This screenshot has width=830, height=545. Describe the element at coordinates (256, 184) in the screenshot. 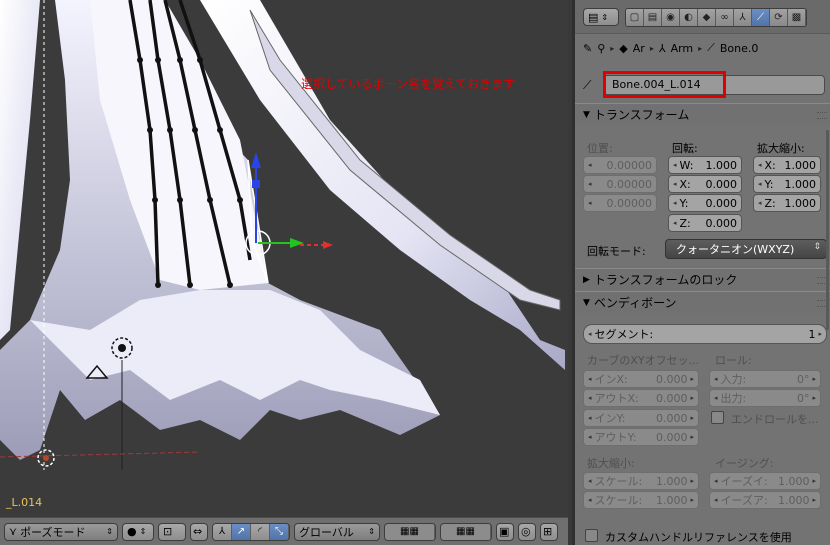

I see `gizmo-z-handle` at that location.